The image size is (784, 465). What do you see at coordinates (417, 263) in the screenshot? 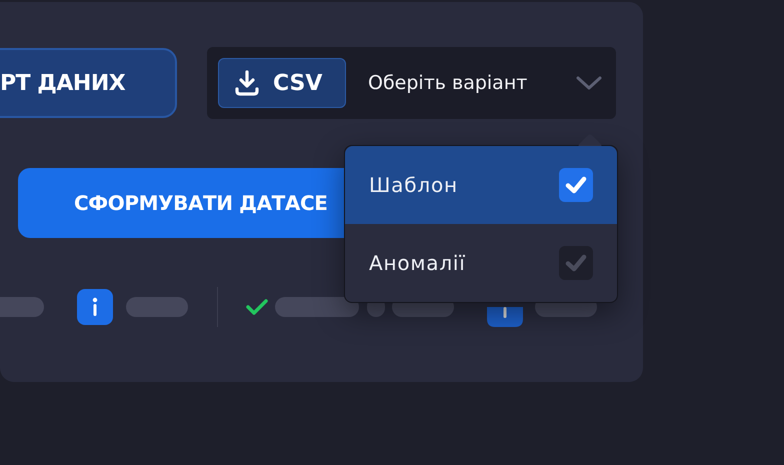
I see `item-label: Аномалії` at bounding box center [417, 263].